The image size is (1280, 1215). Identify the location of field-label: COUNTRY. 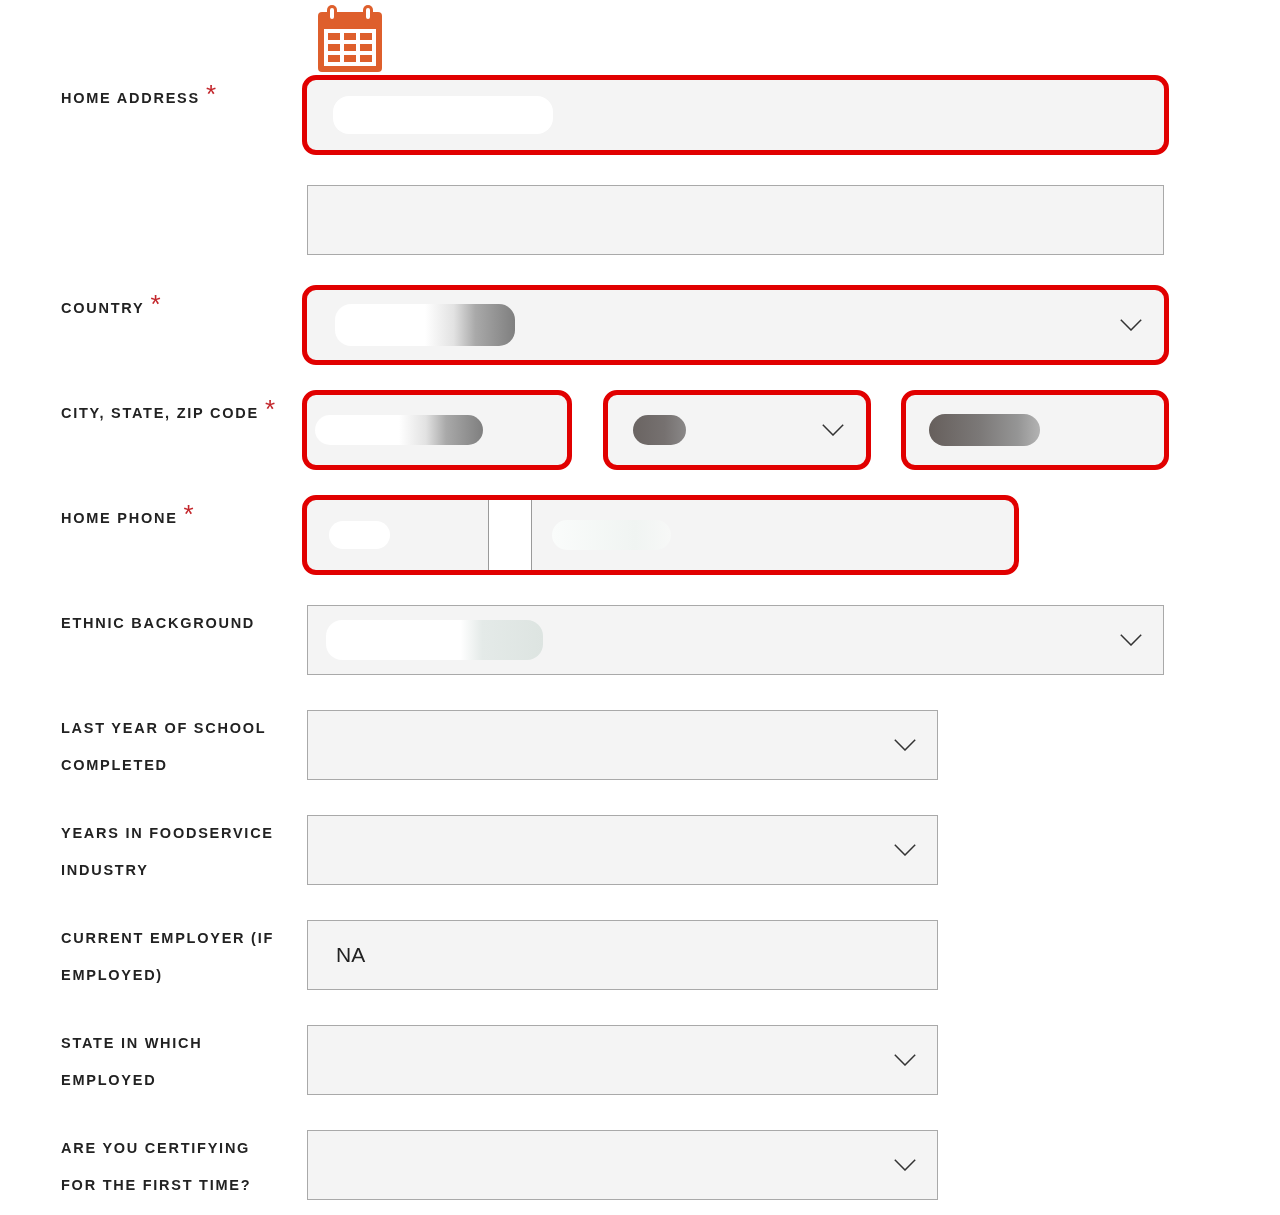
(103, 308).